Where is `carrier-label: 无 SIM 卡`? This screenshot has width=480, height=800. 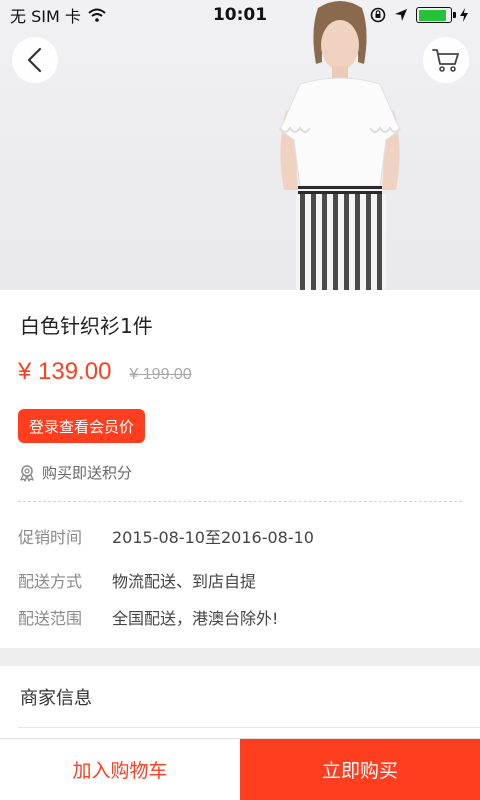 carrier-label: 无 SIM 卡 is located at coordinates (45, 16).